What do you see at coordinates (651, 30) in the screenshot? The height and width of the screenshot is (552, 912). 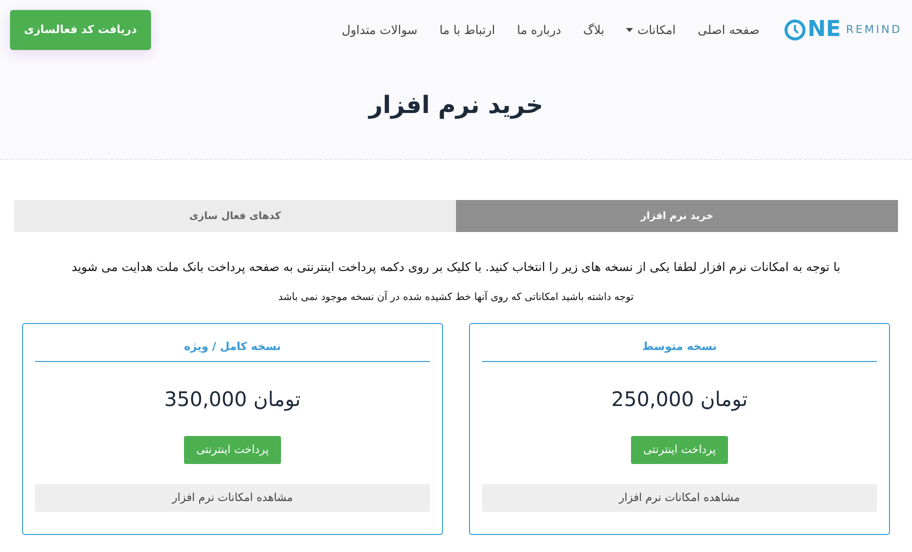 I see `nav-link: امکانات` at bounding box center [651, 30].